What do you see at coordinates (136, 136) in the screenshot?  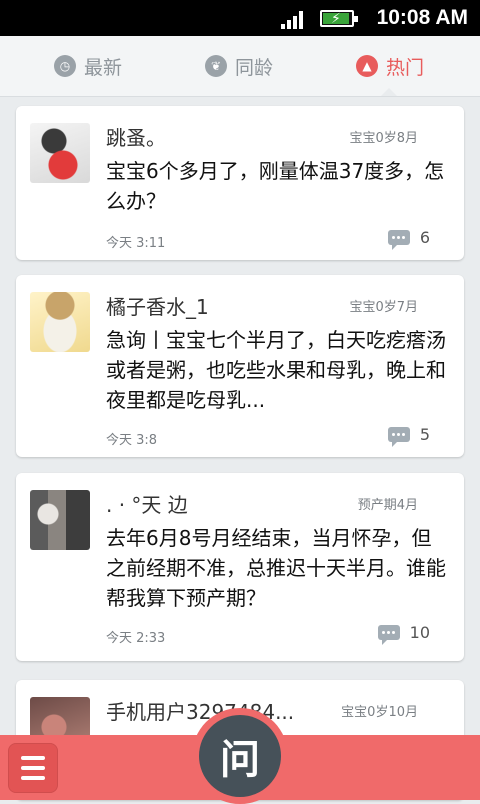 I see `username: 跳蚤。` at bounding box center [136, 136].